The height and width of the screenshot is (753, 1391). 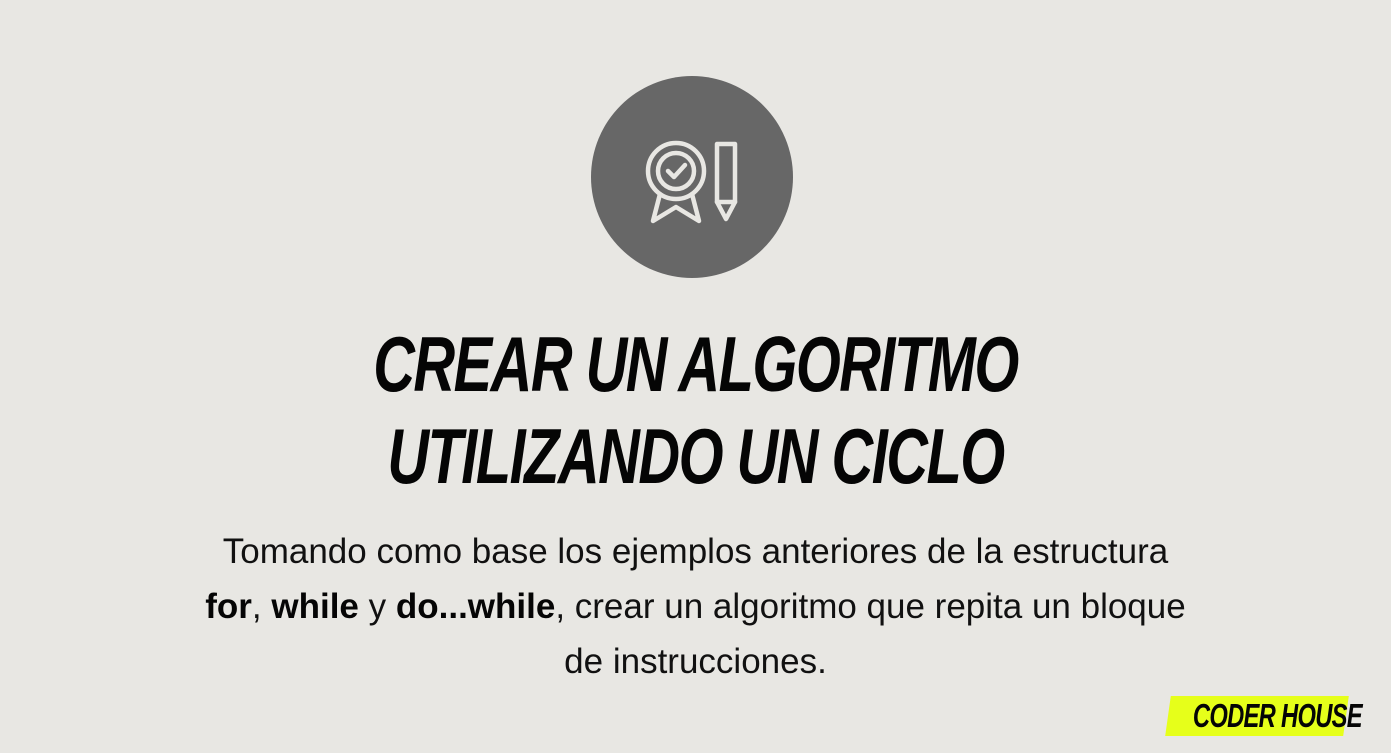 I want to click on keyword-while: while, so click(x=315, y=606).